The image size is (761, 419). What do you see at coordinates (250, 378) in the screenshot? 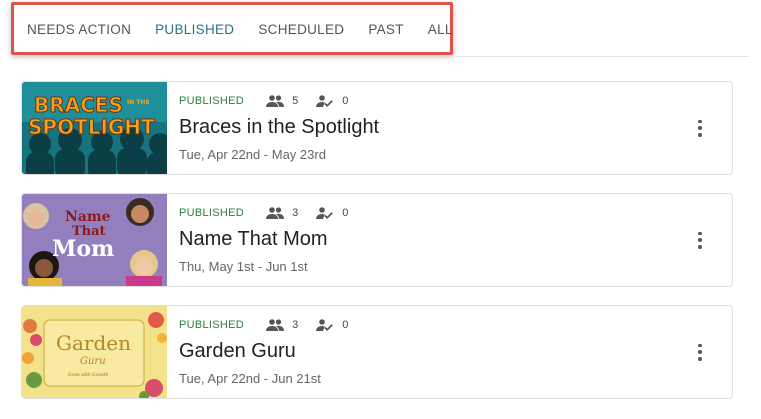
I see `event-dates: Tue, Apr 22nd - Jun 21st` at bounding box center [250, 378].